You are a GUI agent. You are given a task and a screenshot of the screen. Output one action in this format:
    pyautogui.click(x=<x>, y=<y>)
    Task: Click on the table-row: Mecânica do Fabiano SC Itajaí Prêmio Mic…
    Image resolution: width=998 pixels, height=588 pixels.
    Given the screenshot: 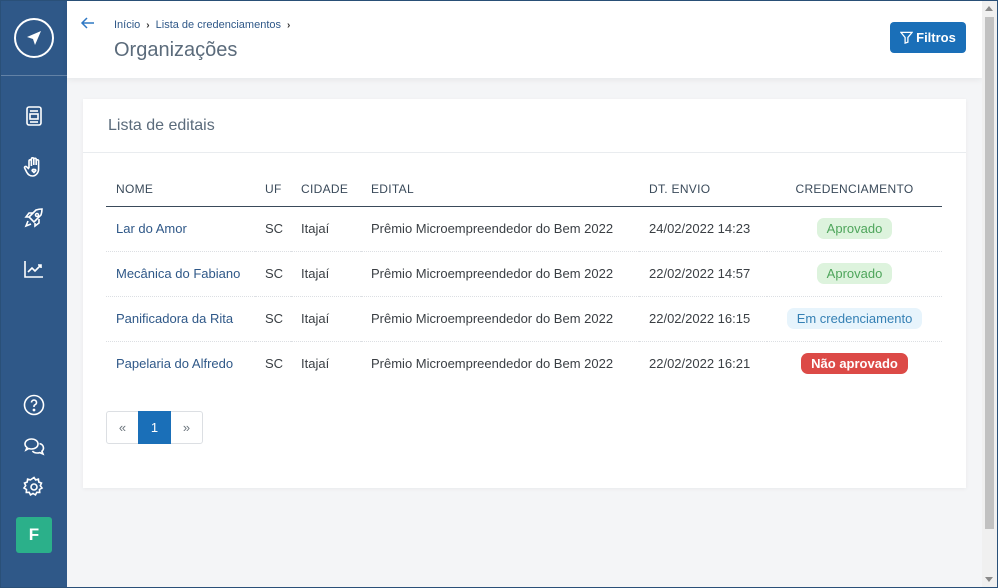 What is the action you would take?
    pyautogui.click(x=524, y=274)
    